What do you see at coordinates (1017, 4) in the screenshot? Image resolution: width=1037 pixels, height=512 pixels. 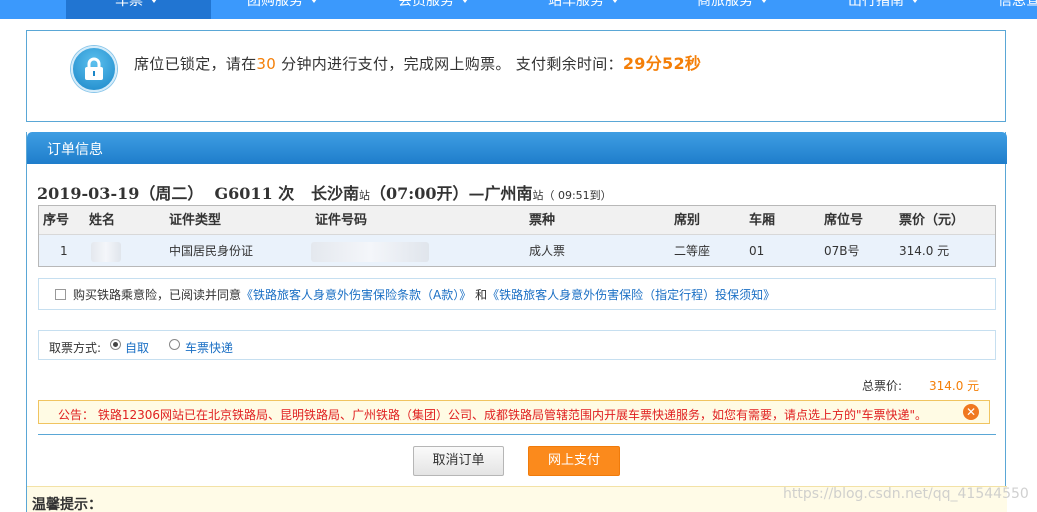 I see `nav-item-label: 信息查` at bounding box center [1017, 4].